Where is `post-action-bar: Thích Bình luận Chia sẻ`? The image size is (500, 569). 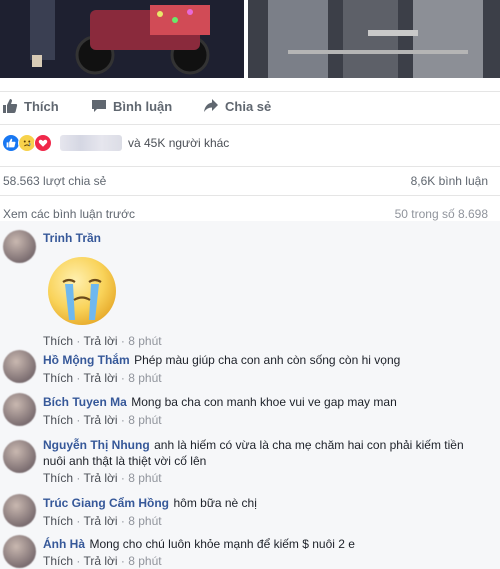
post-action-bar: Thích Bình luận Chia sẻ is located at coordinates (250, 108).